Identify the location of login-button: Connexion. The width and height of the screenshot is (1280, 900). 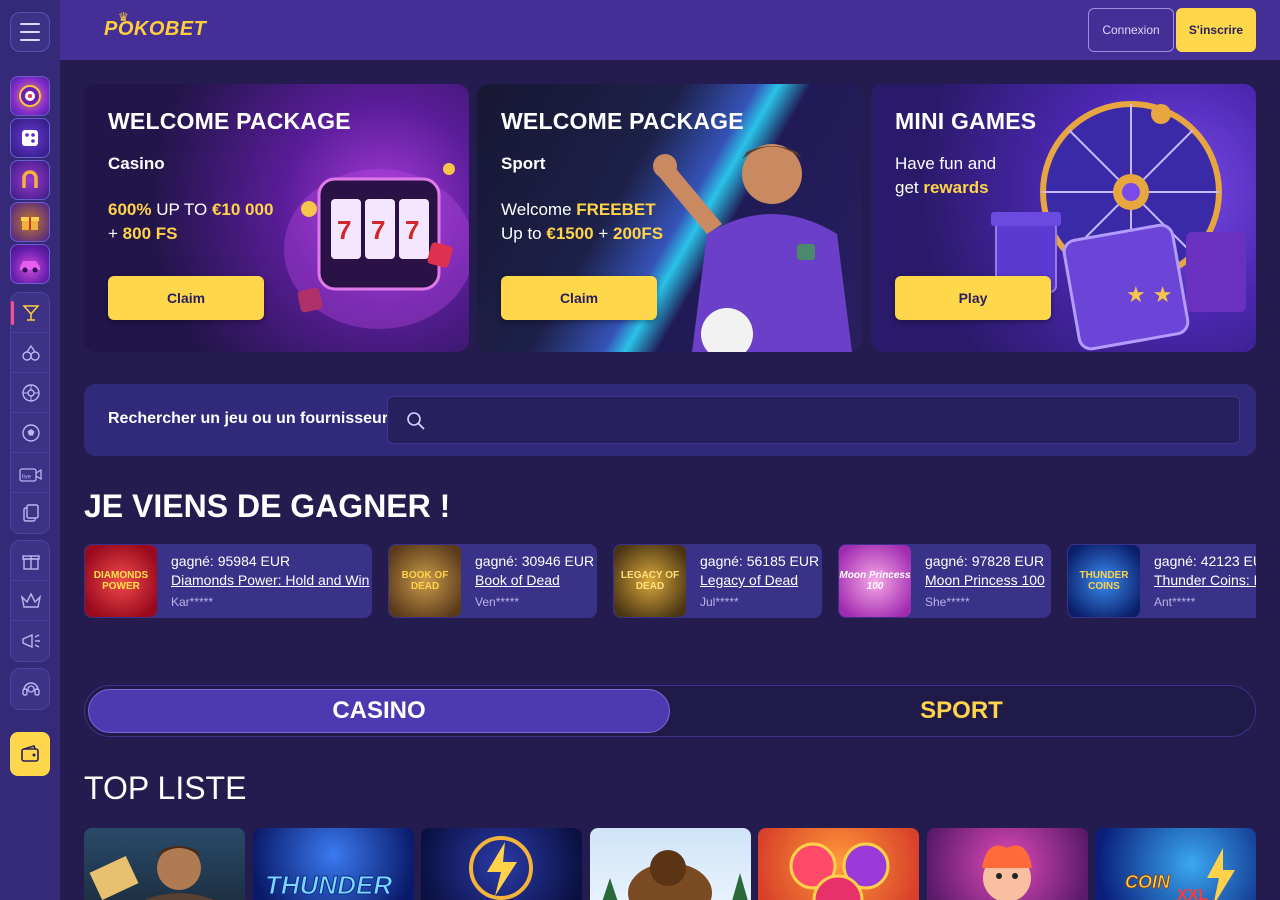
(1131, 30).